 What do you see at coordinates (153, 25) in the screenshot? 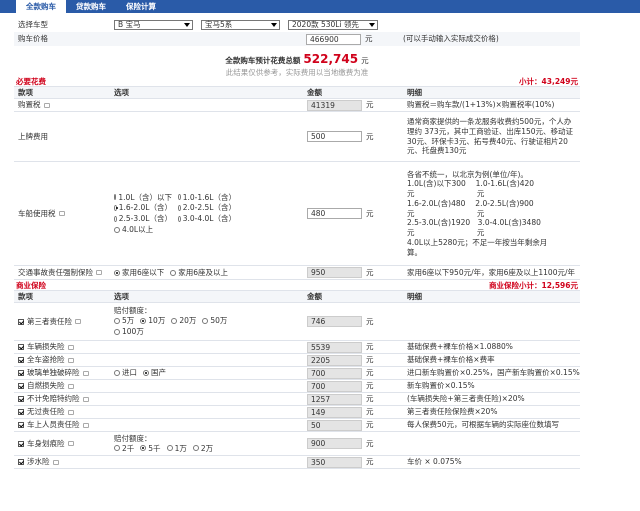
I see `brand-select: B 宝马` at bounding box center [153, 25].